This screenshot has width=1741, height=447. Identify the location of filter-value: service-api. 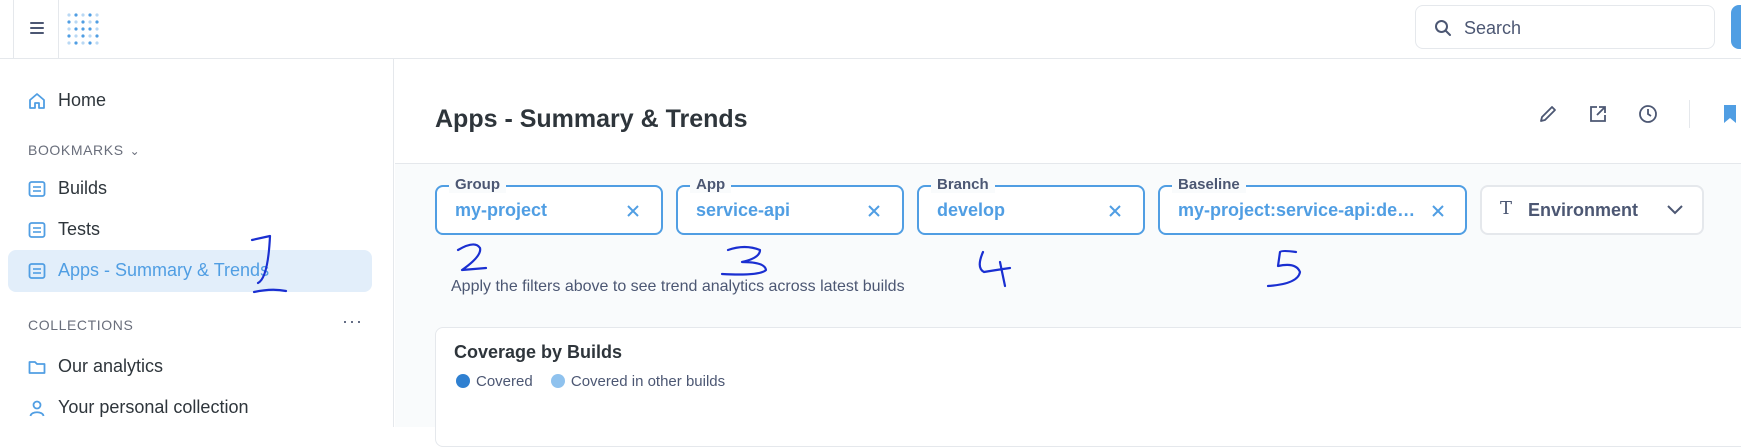
(743, 210).